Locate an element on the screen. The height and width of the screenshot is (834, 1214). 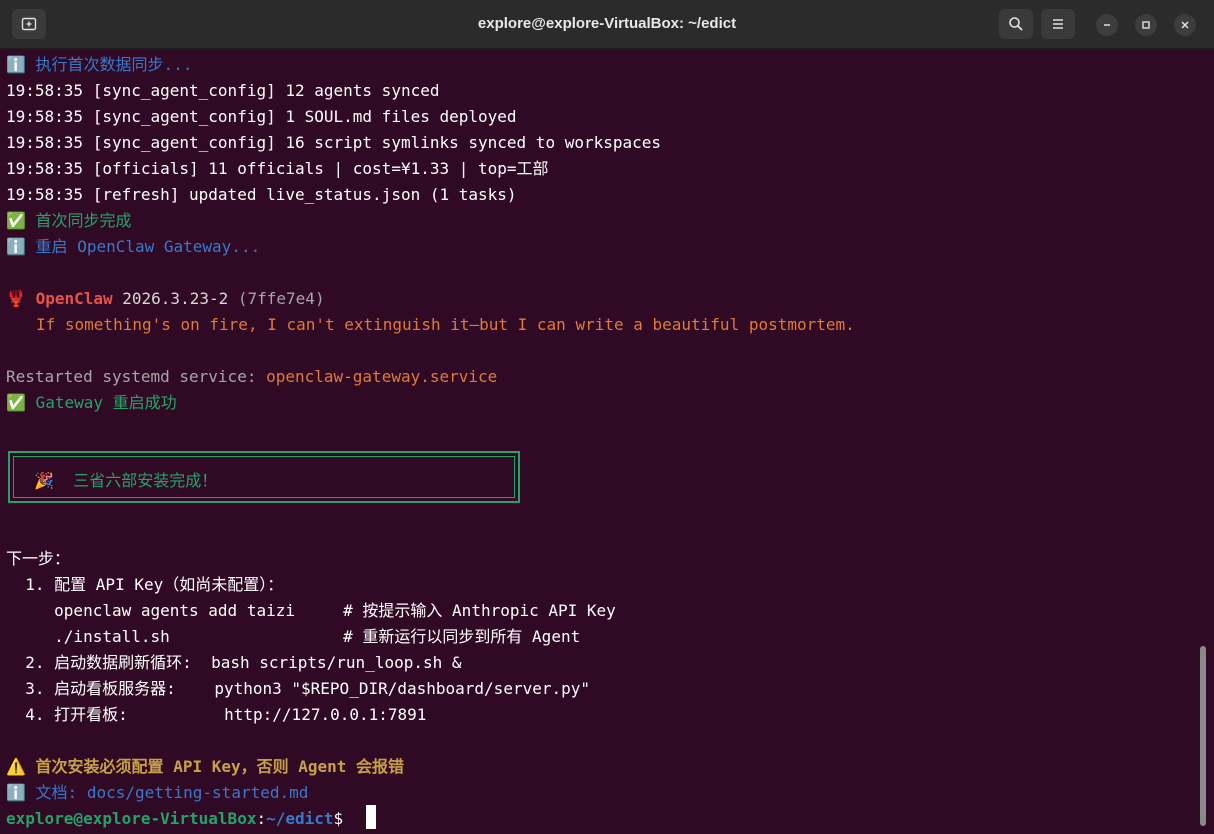
hamburger-menu-icon is located at coordinates (1058, 24).